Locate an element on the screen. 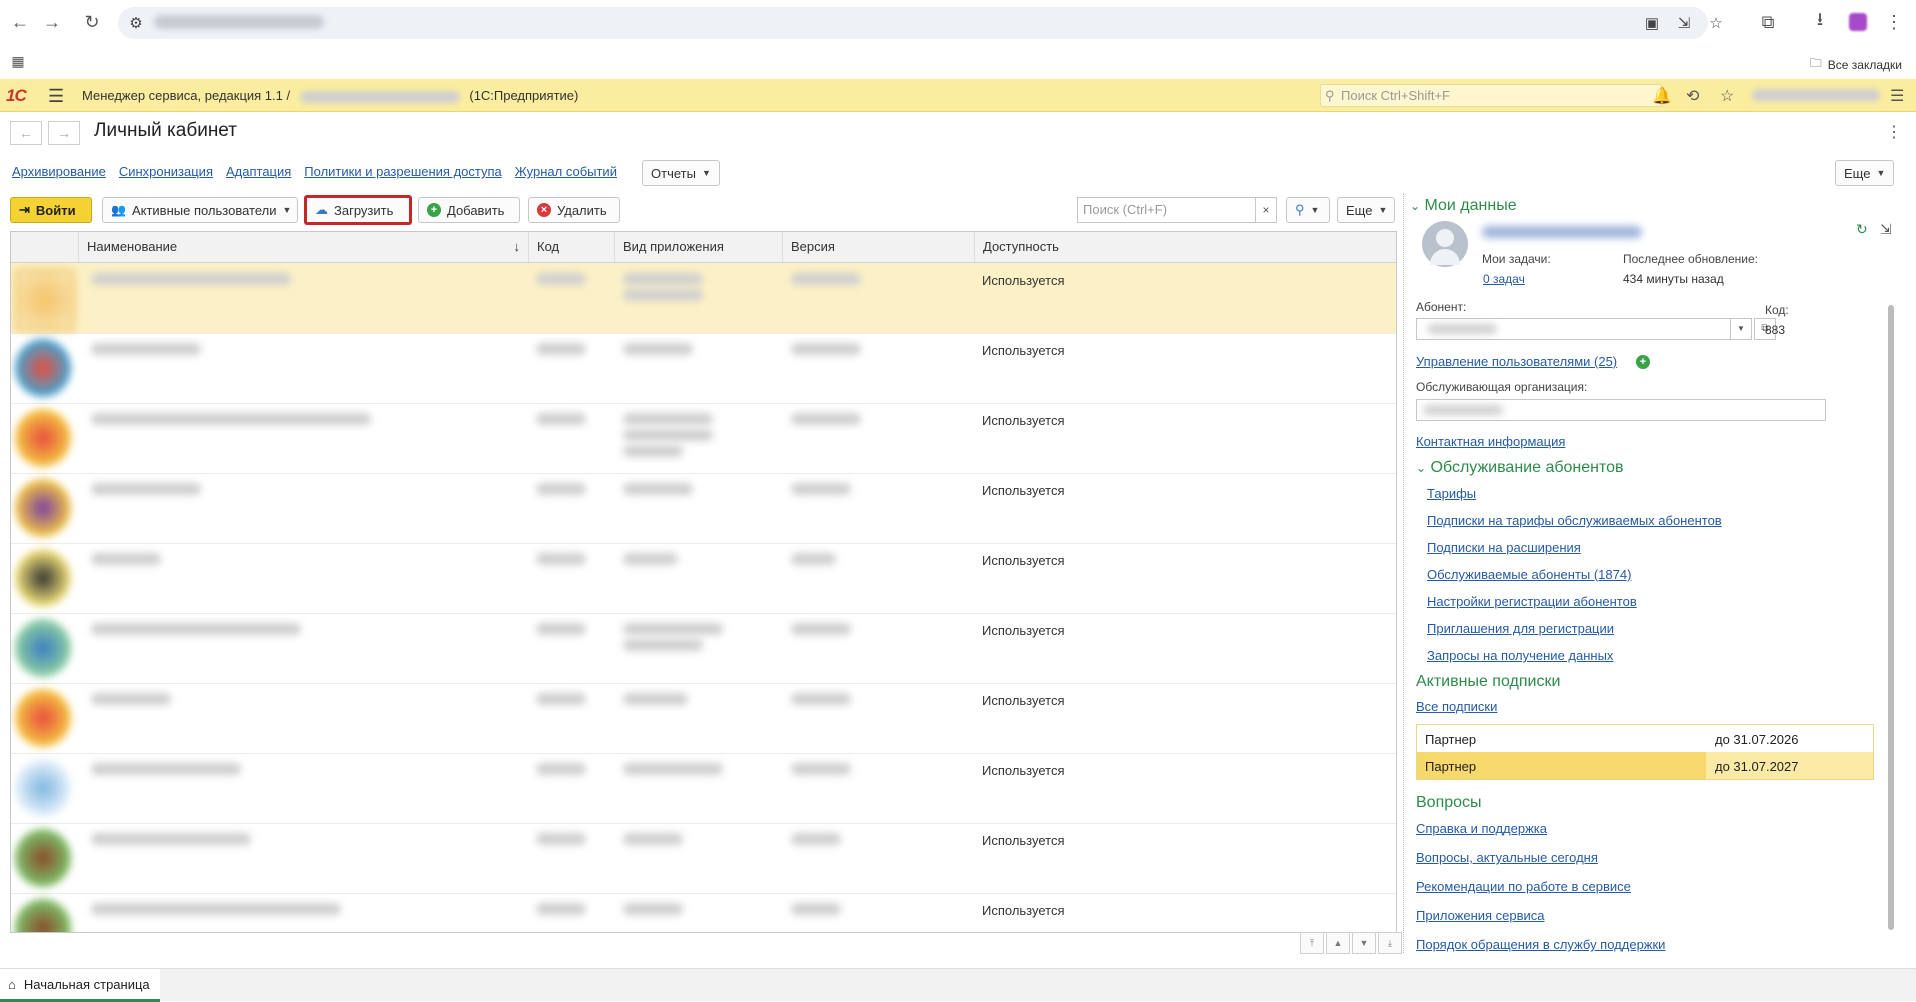 The image size is (1916, 1002). column-header-availability: Доступность is located at coordinates (1185, 247).